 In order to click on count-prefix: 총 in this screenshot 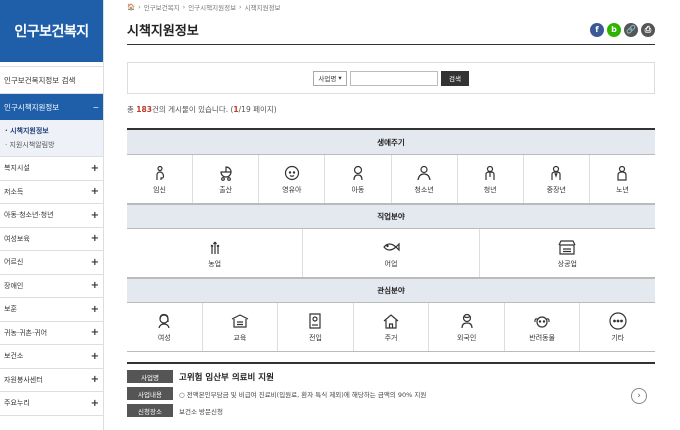, I will do `click(132, 109)`.